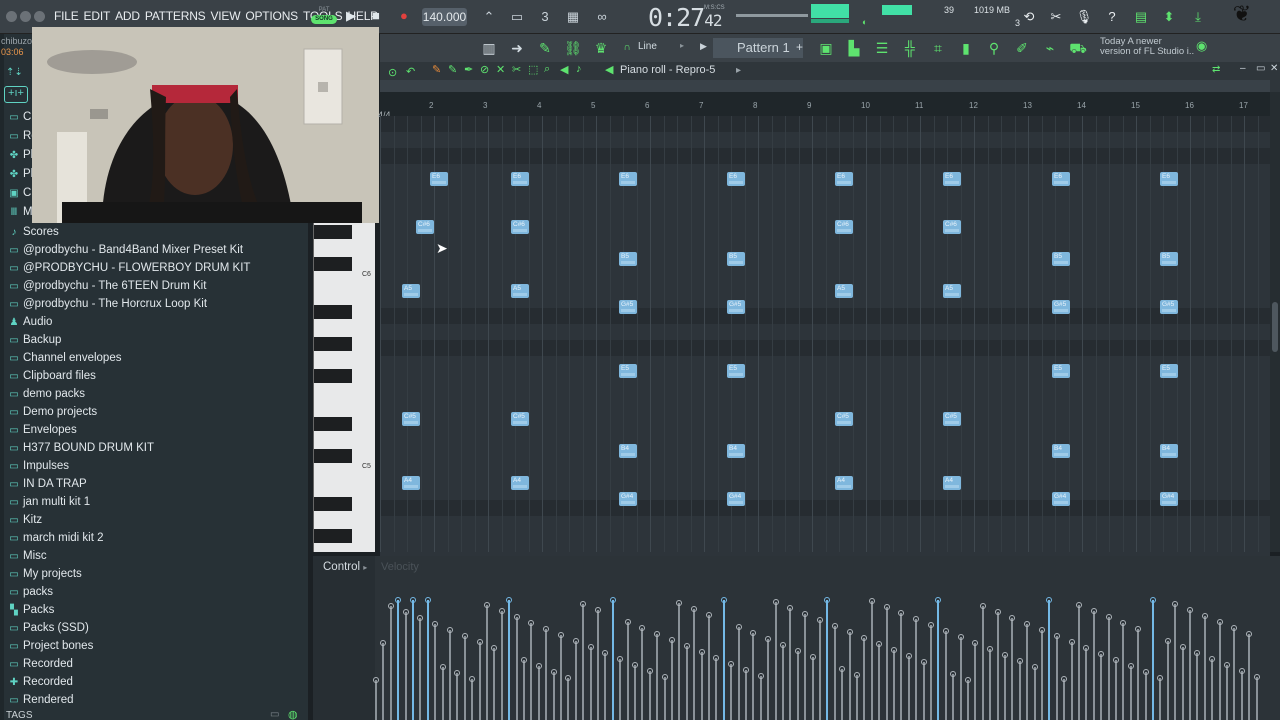  I want to click on master-volume-slider, so click(772, 15).